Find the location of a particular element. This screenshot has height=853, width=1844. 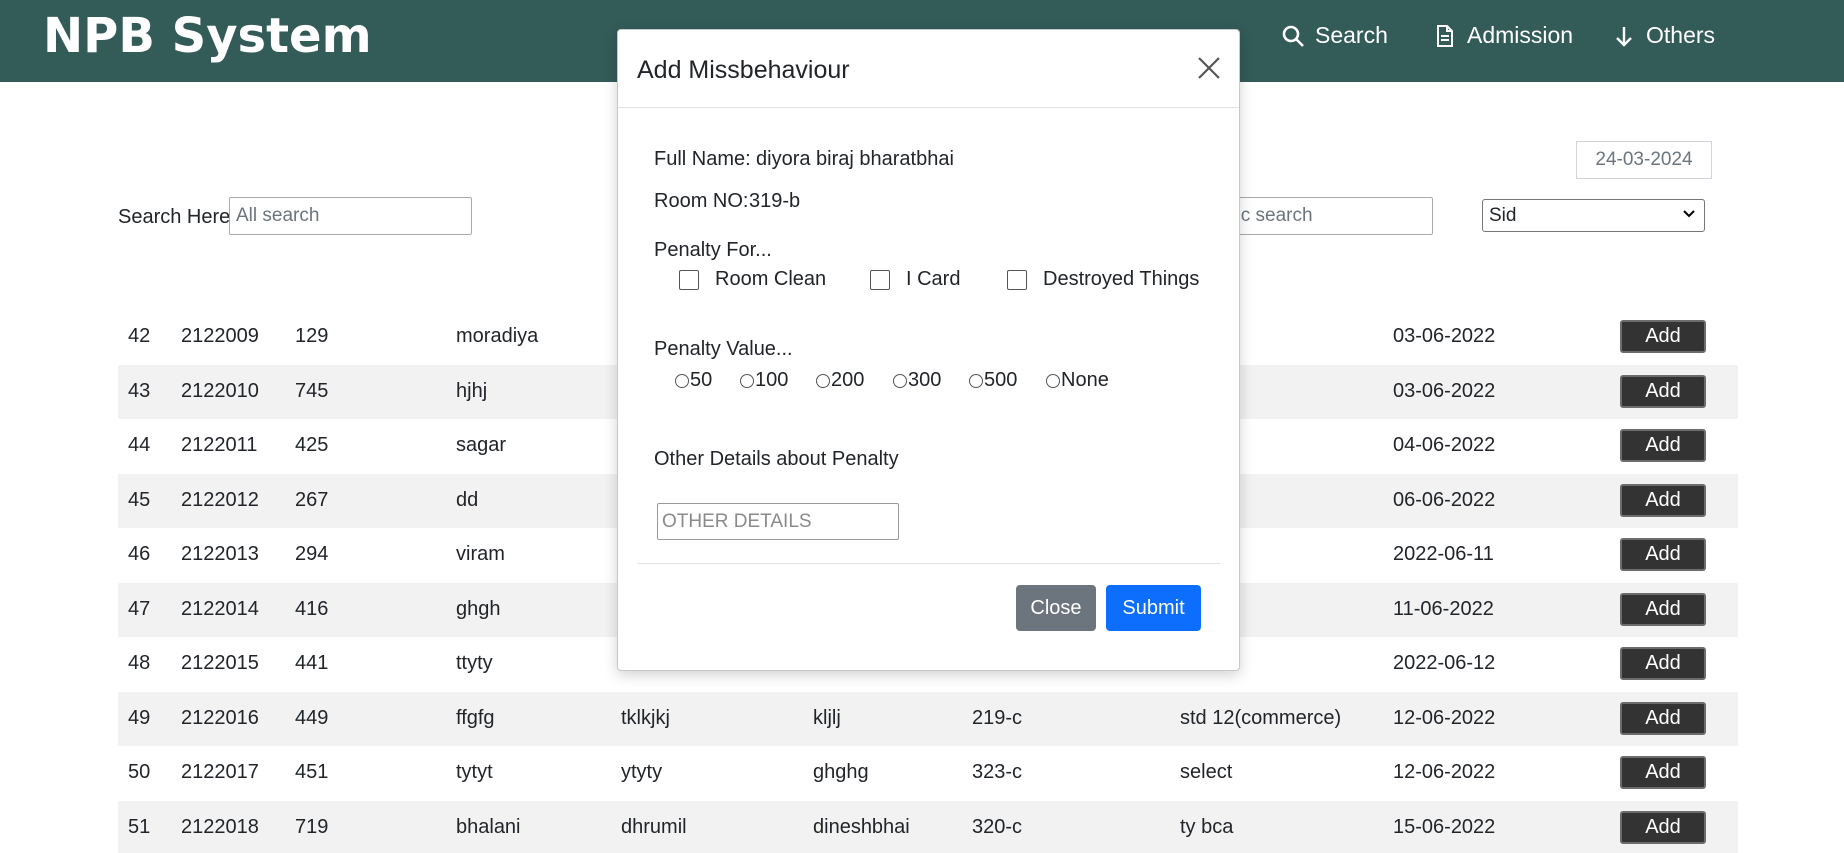

destroyed-things-label: Destroyed Things is located at coordinates (1121, 279).